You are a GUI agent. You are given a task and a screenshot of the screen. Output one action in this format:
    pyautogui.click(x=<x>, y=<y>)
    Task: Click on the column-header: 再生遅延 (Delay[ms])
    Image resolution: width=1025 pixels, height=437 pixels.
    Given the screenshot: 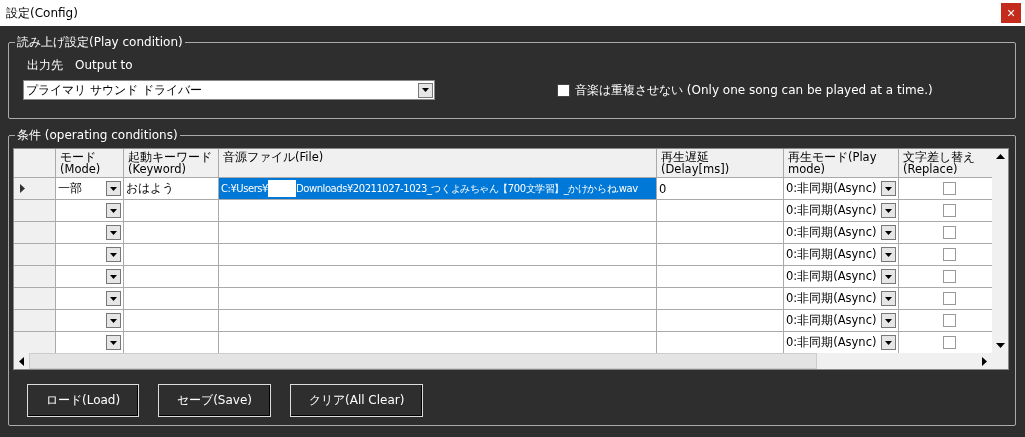 What is the action you would take?
    pyautogui.click(x=720, y=163)
    